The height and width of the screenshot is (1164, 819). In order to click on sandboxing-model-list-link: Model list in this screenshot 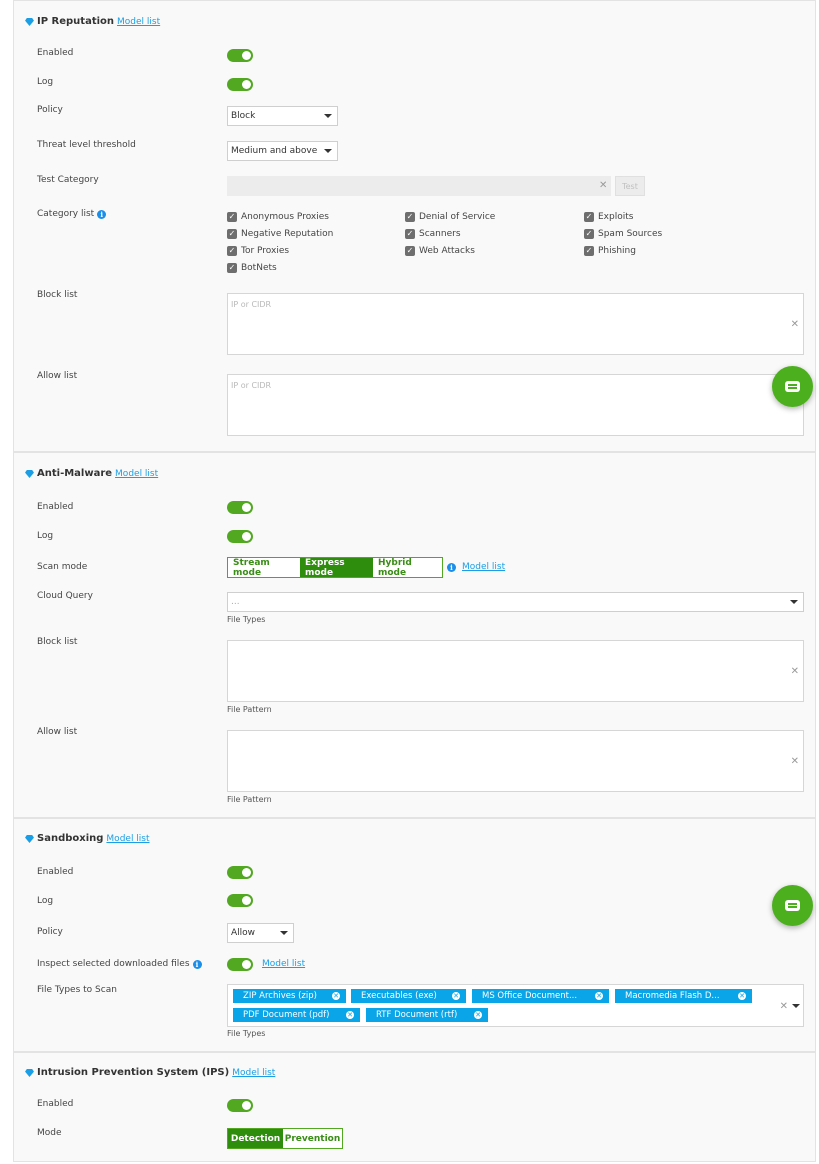, I will do `click(127, 839)`.